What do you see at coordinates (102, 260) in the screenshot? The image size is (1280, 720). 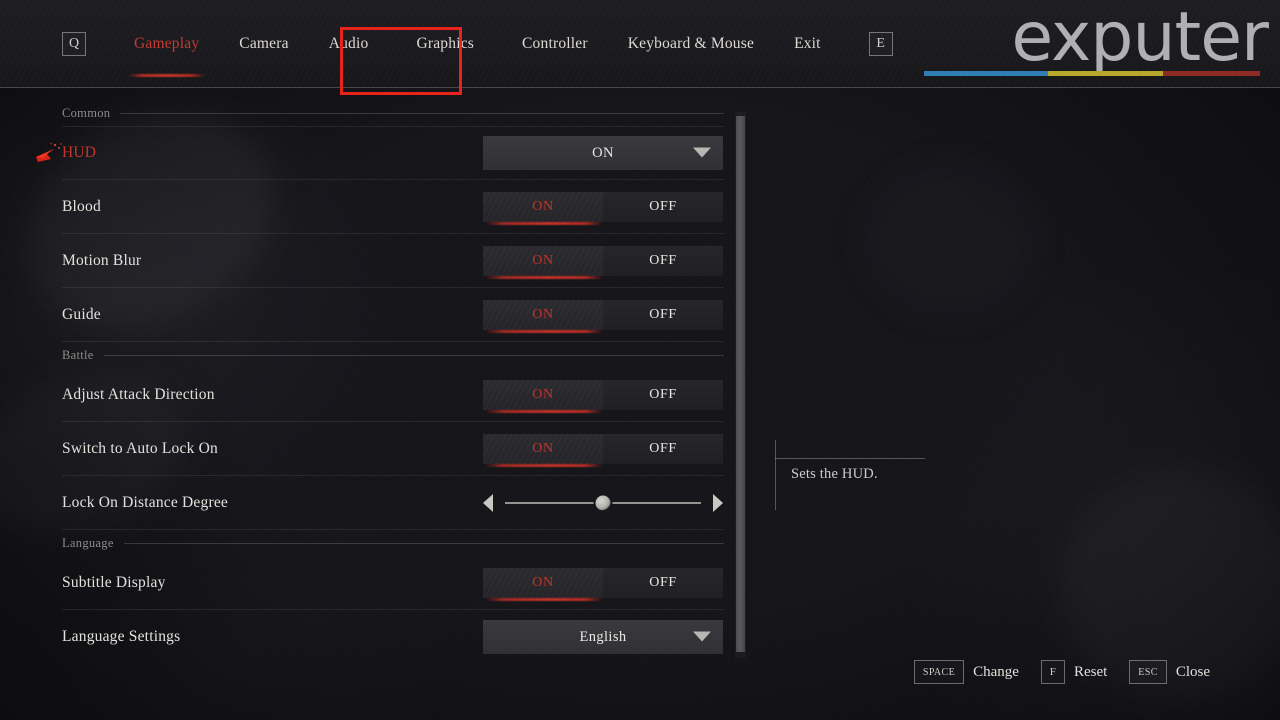 I see `setting-label-motion-blur: Motion Blur` at bounding box center [102, 260].